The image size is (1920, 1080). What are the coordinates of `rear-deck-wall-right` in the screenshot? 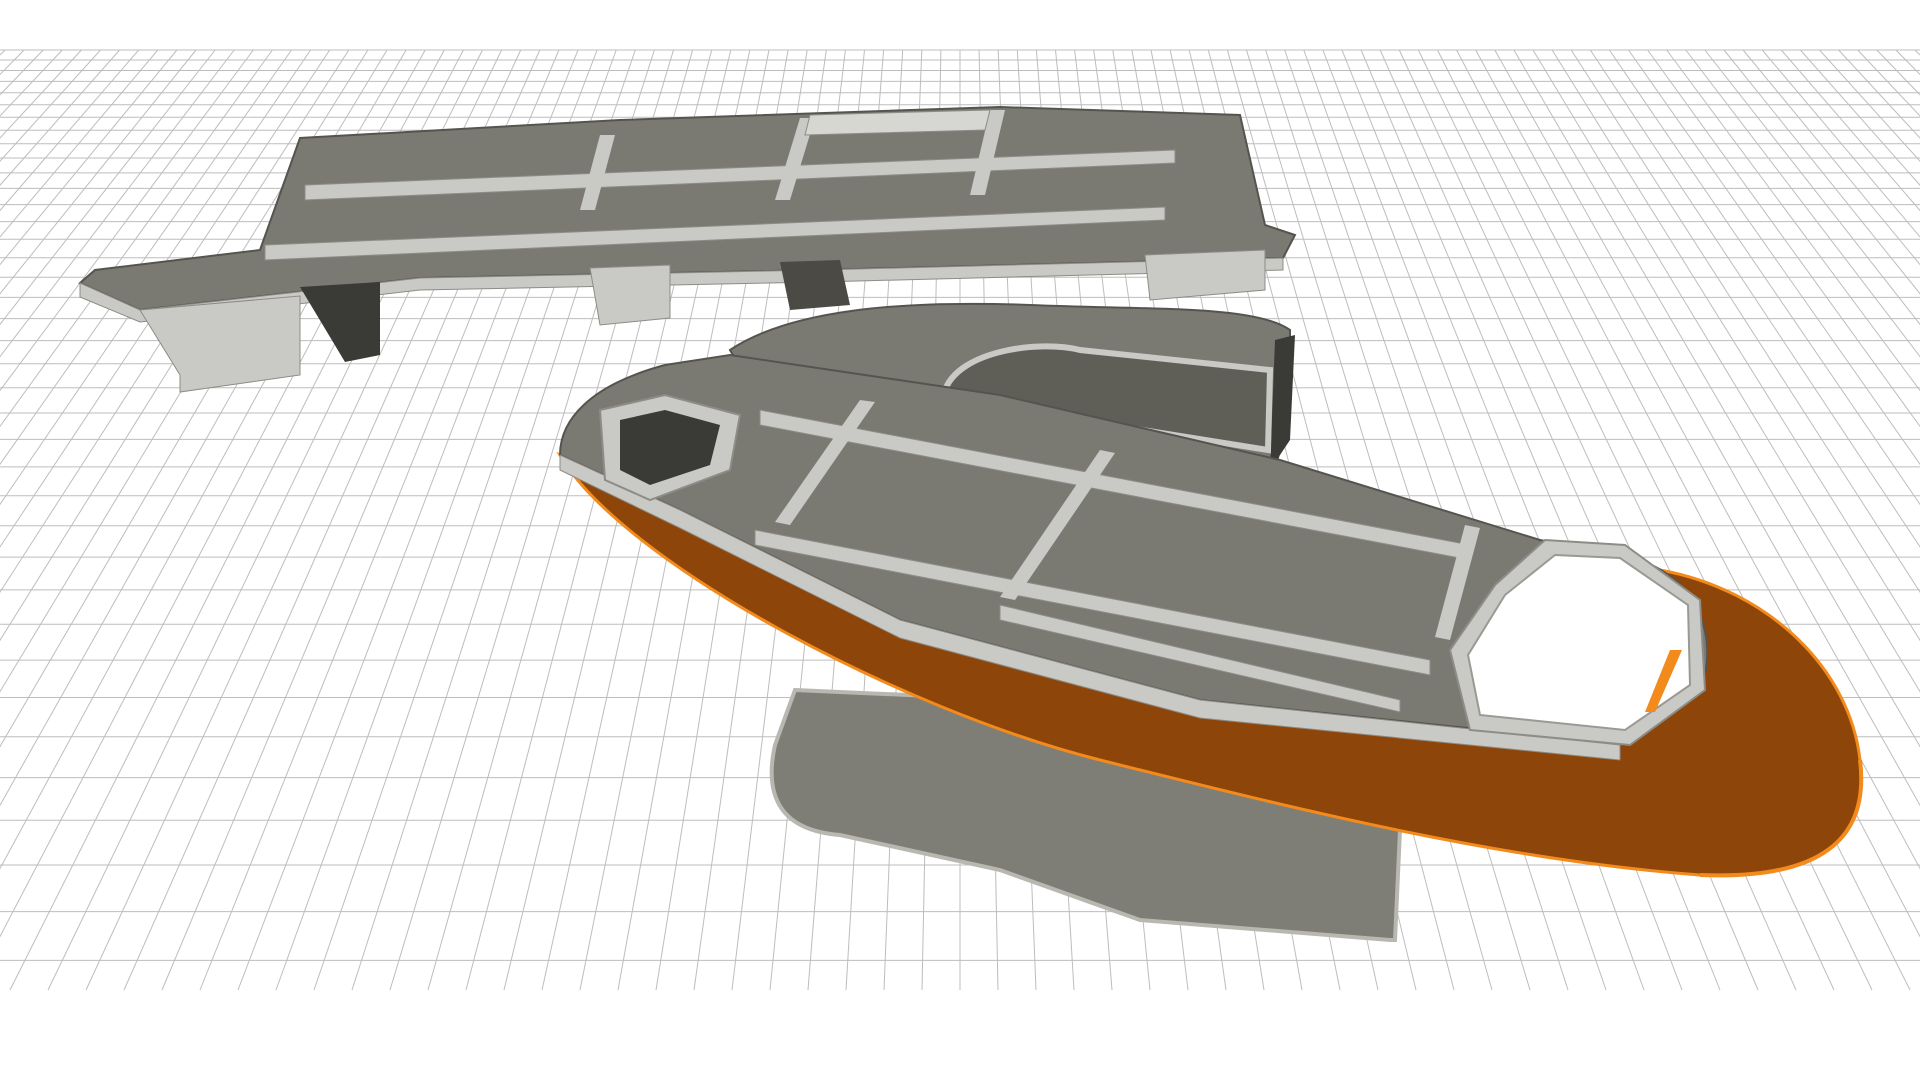 It's located at (1205, 275).